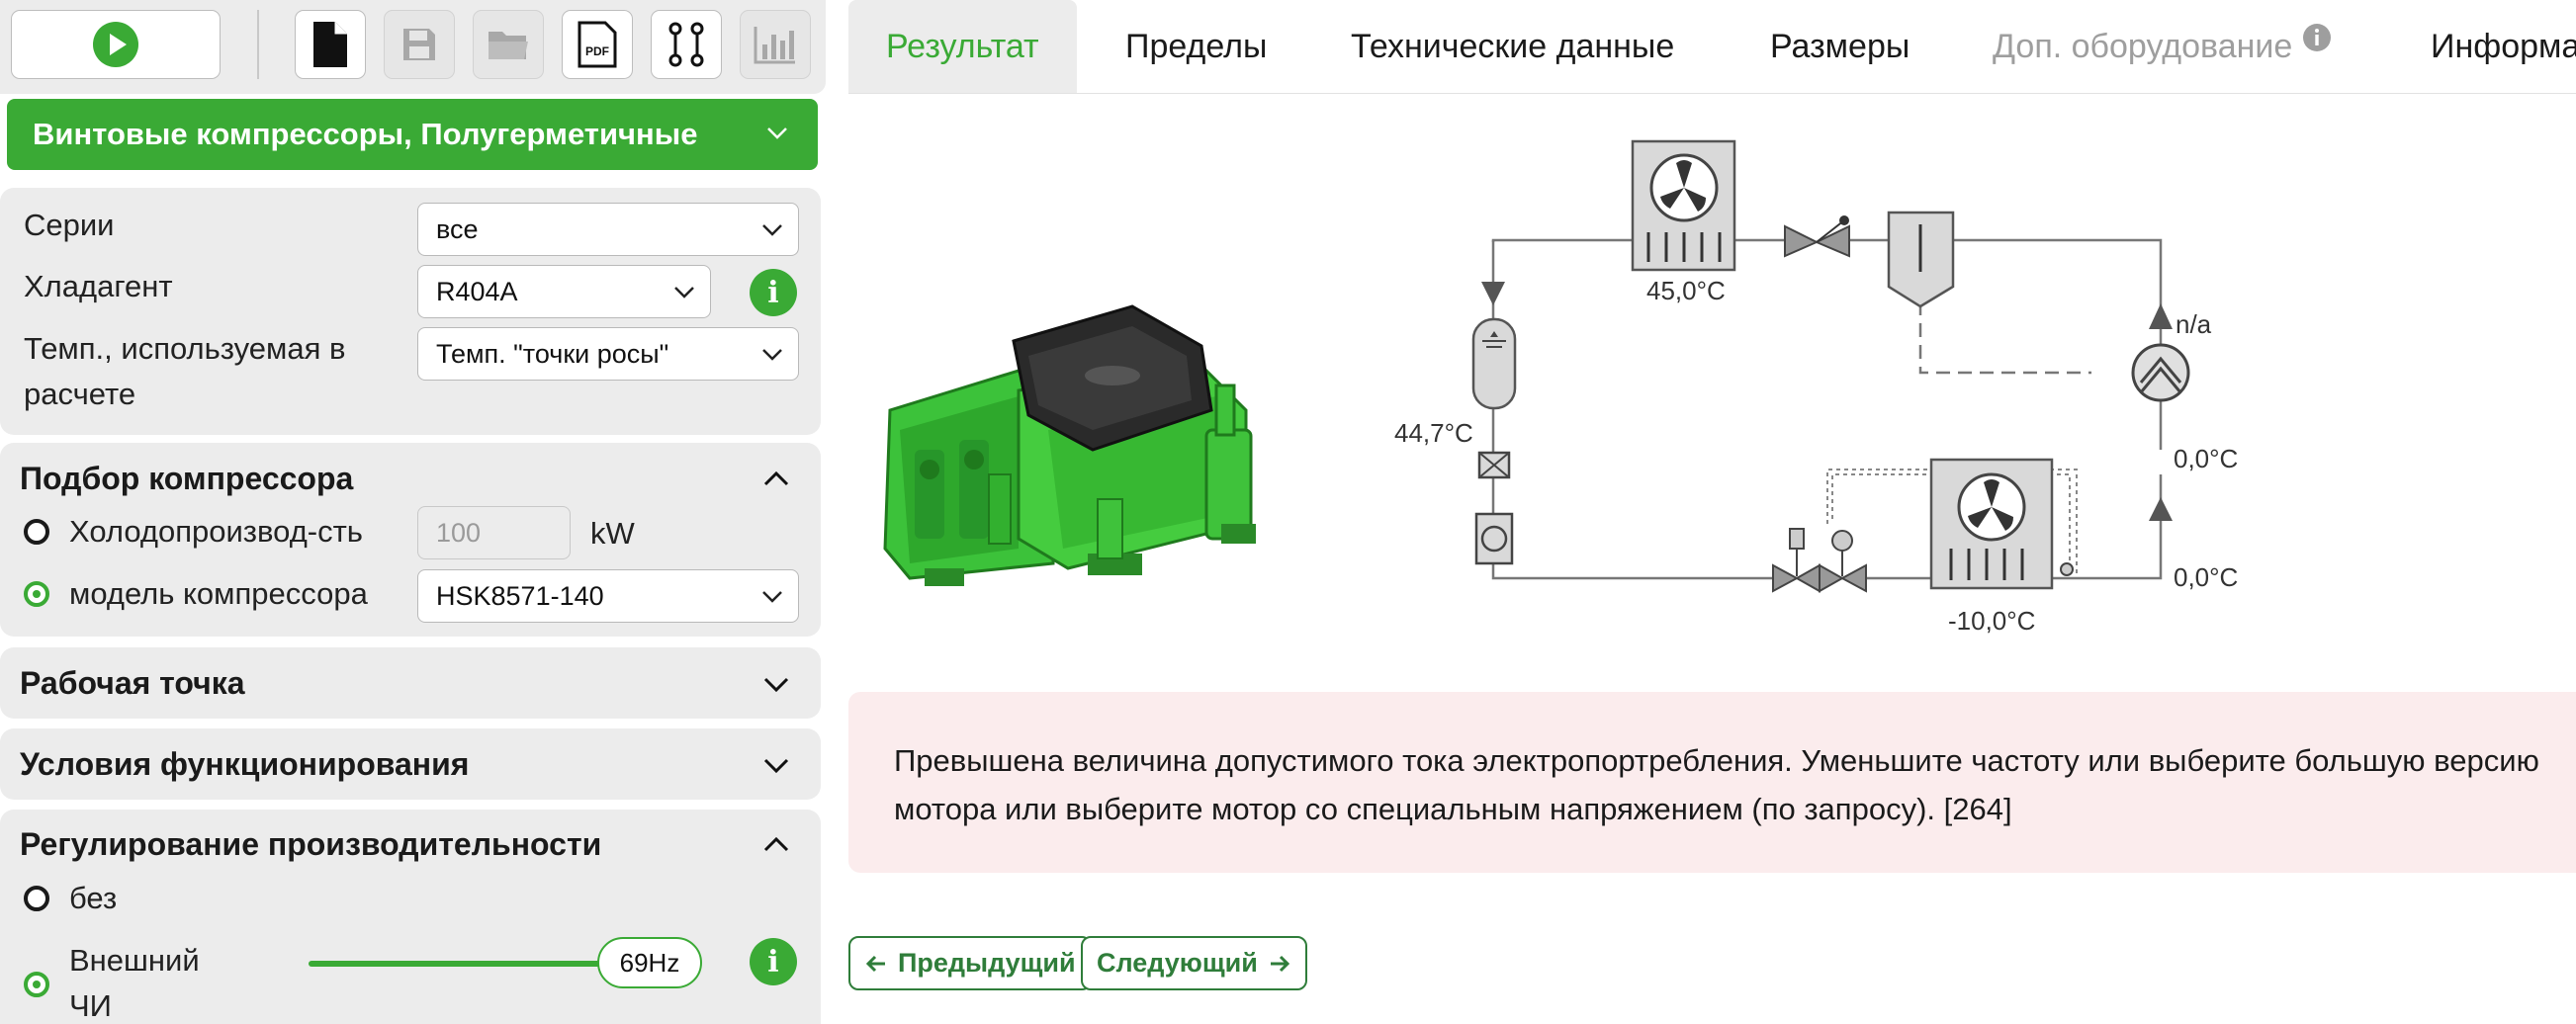 The image size is (2576, 1024). I want to click on chart-button, so click(775, 44).